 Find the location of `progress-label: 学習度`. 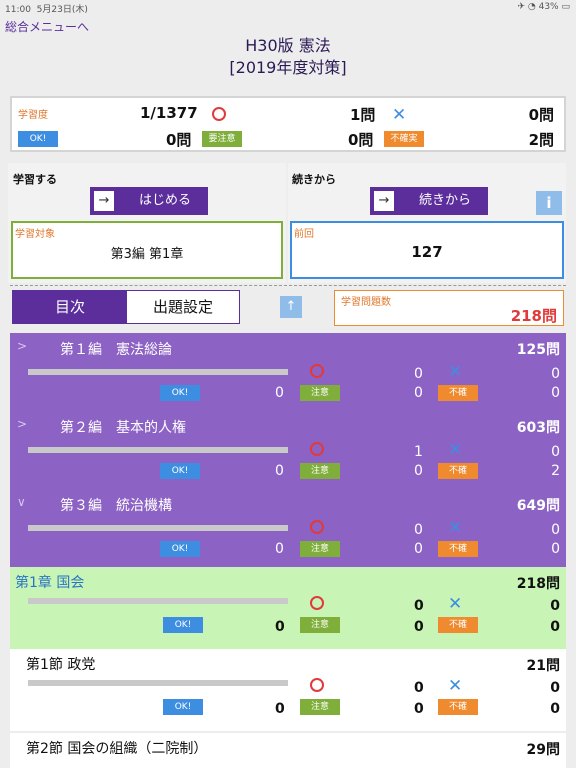

progress-label: 学習度 is located at coordinates (33, 115).